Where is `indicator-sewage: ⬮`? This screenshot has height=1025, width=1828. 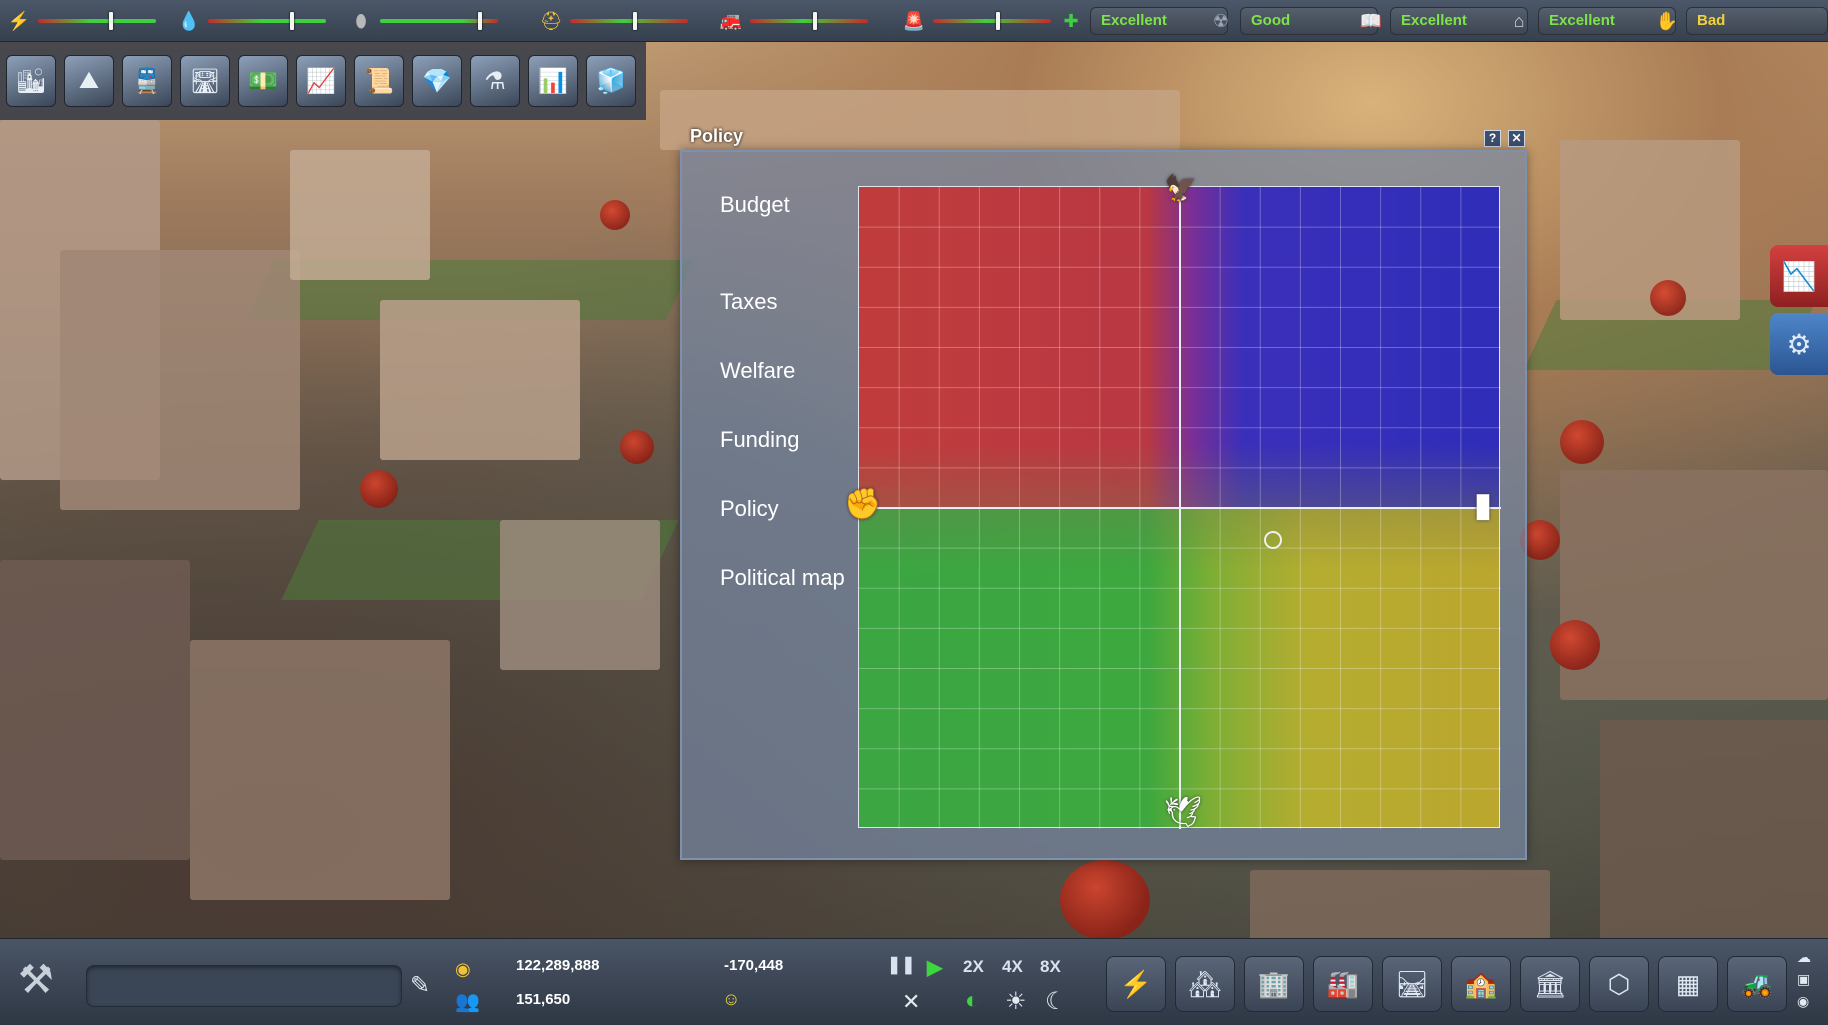
indicator-sewage: ⬮ is located at coordinates (424, 21).